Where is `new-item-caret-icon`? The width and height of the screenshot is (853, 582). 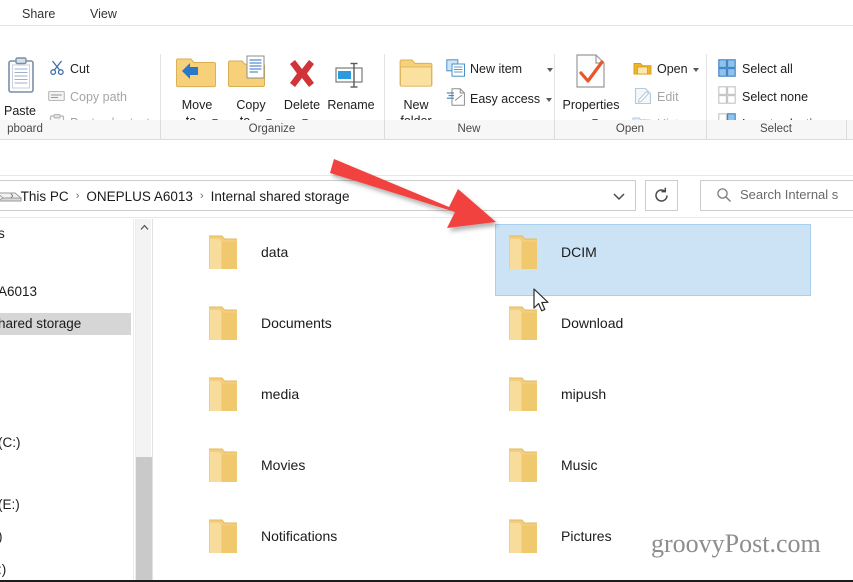
new-item-caret-icon is located at coordinates (550, 70).